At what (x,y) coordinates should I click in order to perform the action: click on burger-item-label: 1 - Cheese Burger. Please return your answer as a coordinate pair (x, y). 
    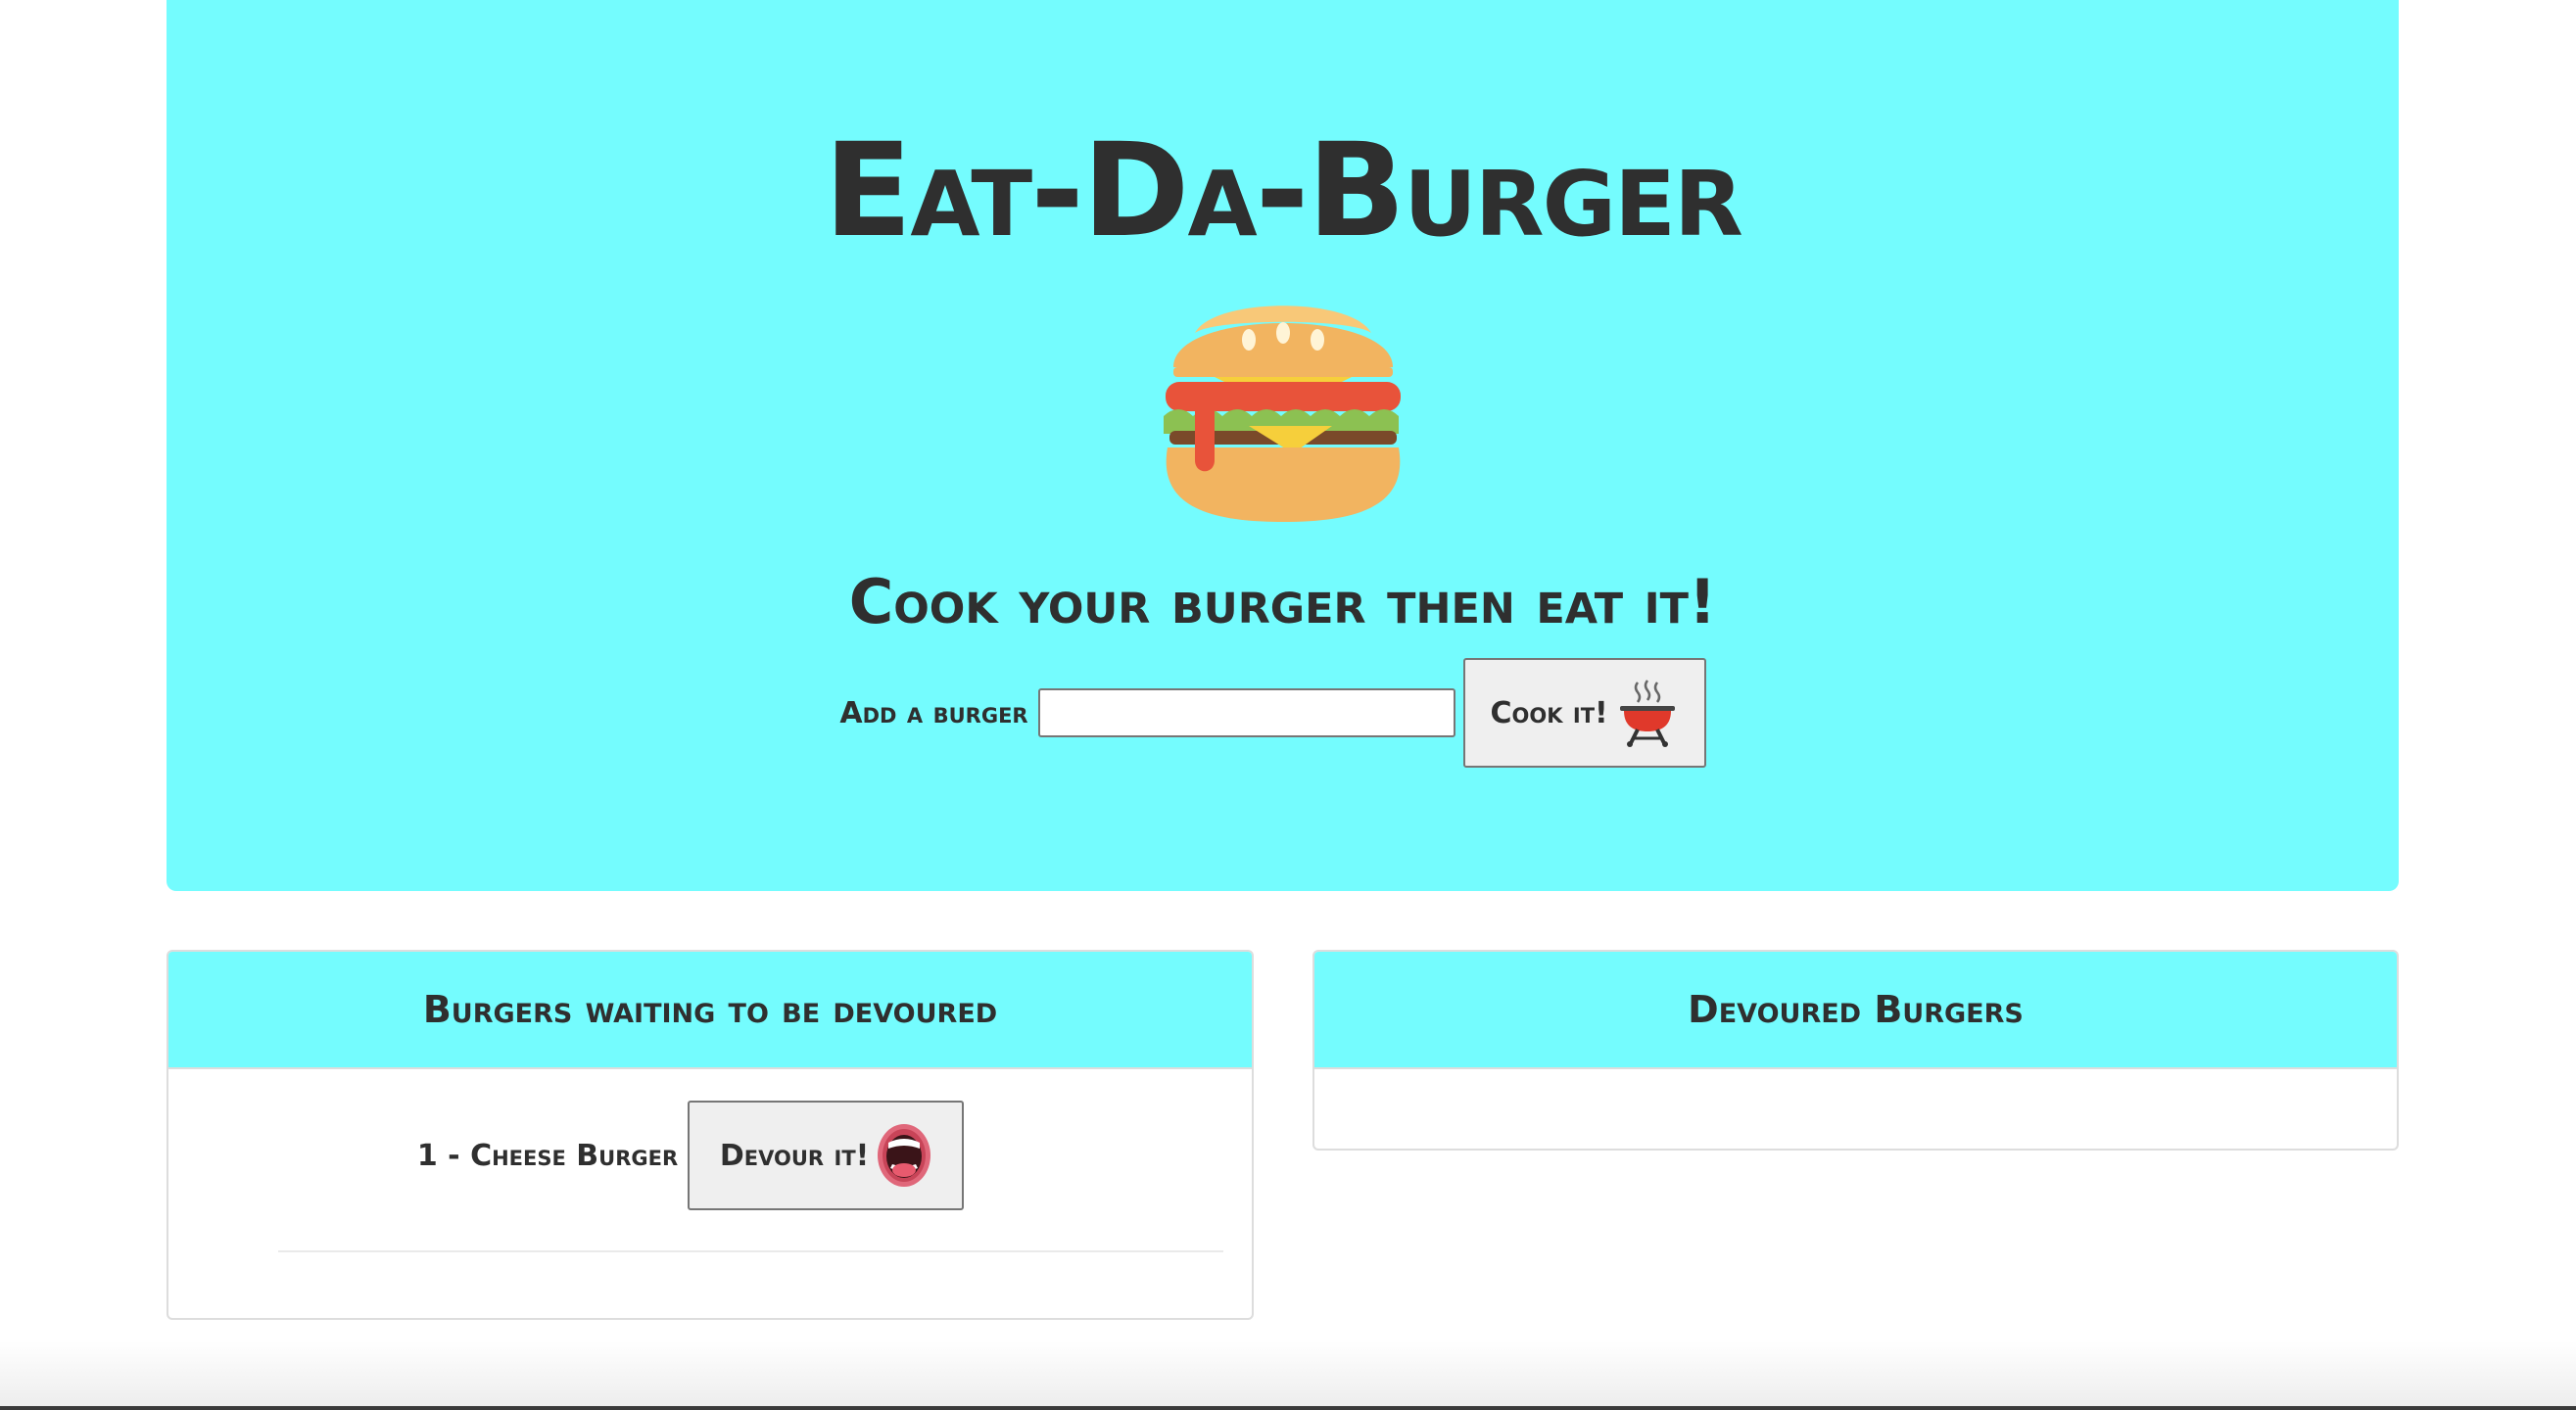
    Looking at the image, I should click on (547, 1155).